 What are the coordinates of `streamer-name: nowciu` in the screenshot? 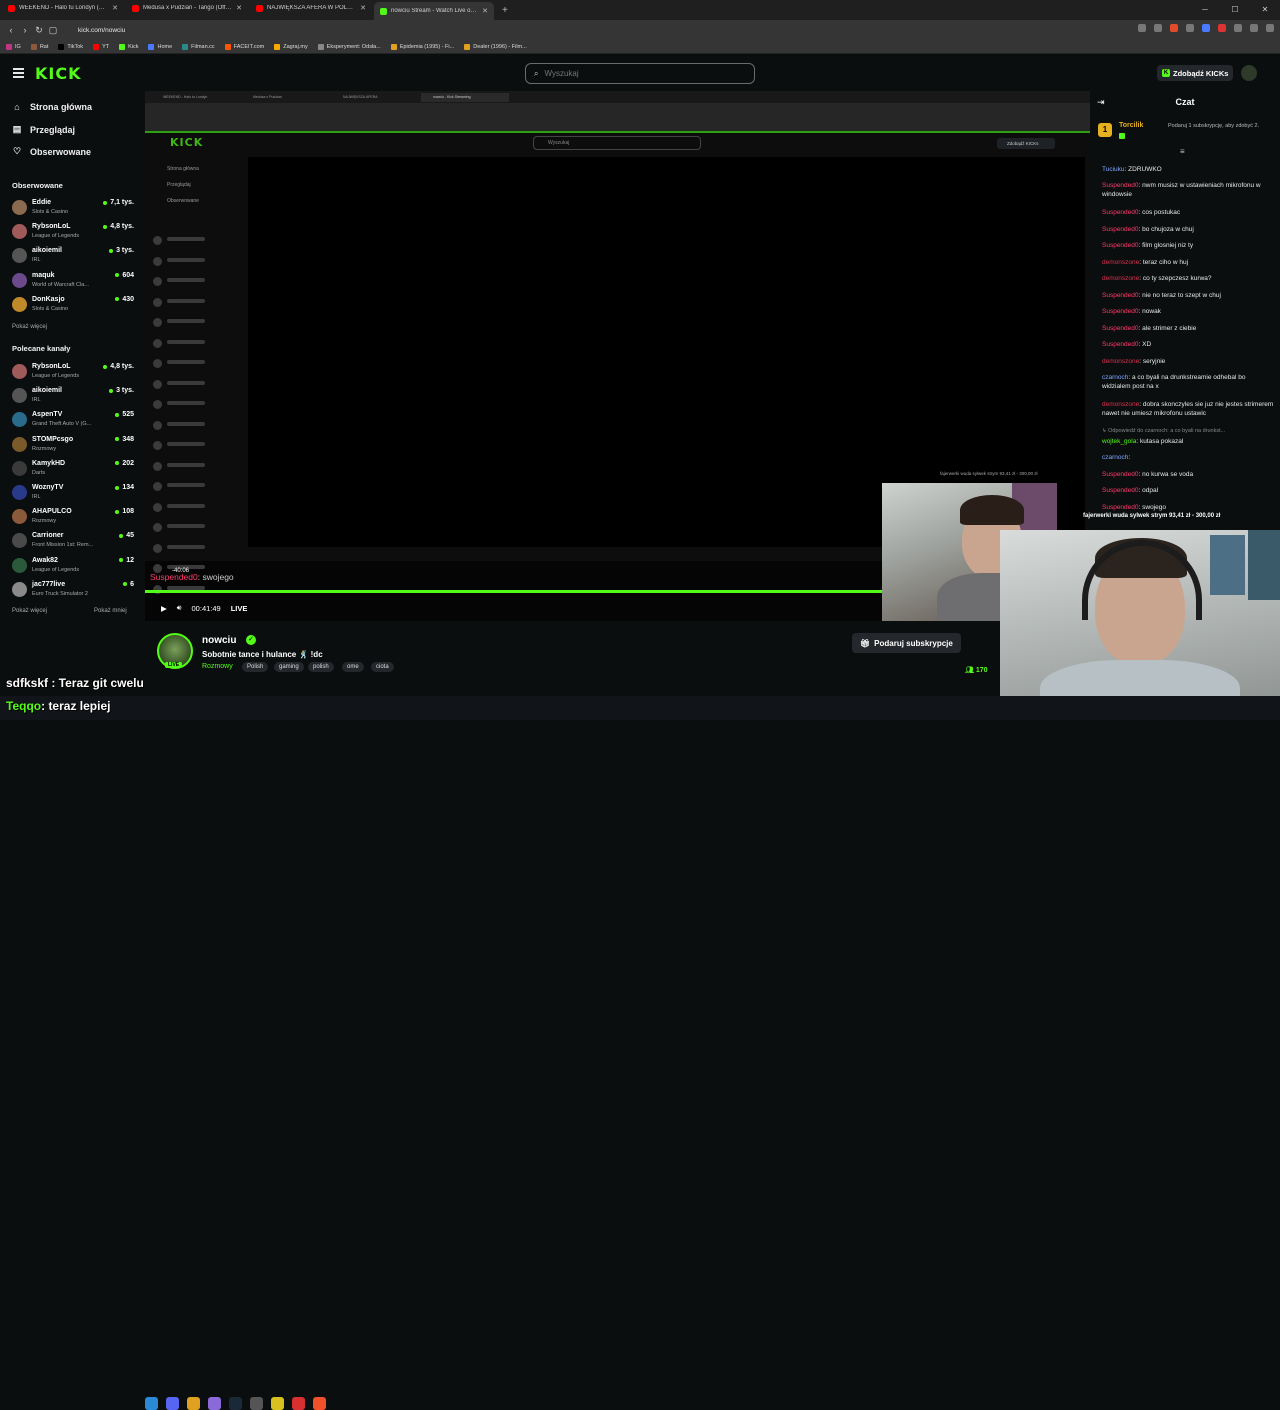 It's located at (219, 640).